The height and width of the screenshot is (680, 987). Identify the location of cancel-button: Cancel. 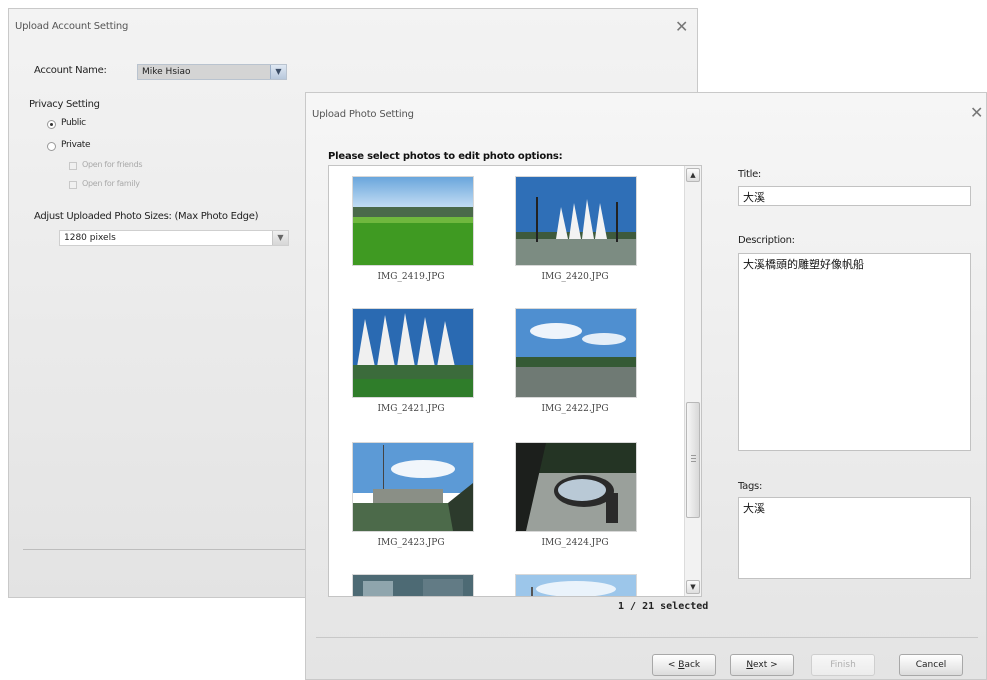
(931, 665).